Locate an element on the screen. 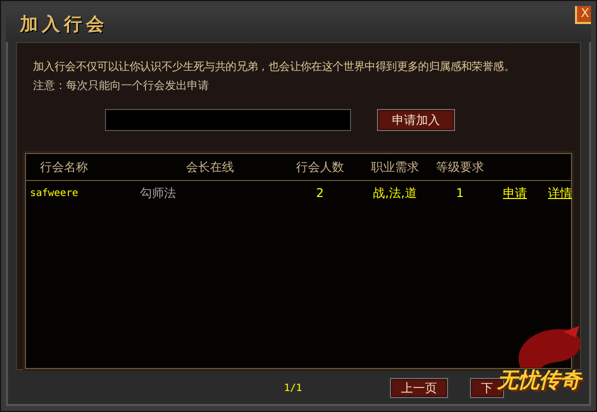  column-header: 会长在线 is located at coordinates (210, 167).